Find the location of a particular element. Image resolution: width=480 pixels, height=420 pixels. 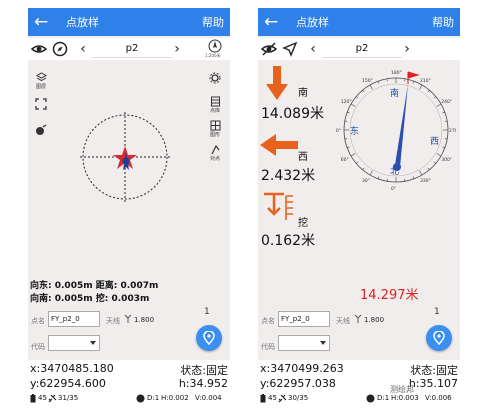

fix-state: 状态:固定 is located at coordinates (204, 370).